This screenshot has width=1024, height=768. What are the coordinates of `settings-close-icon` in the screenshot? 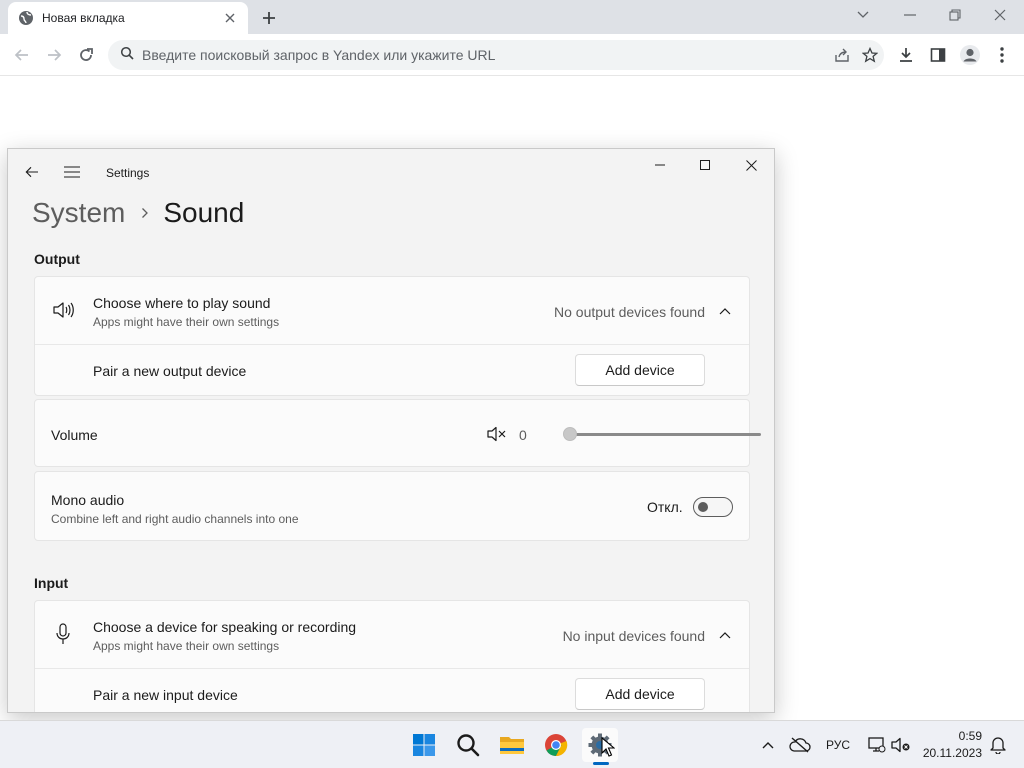 It's located at (751, 165).